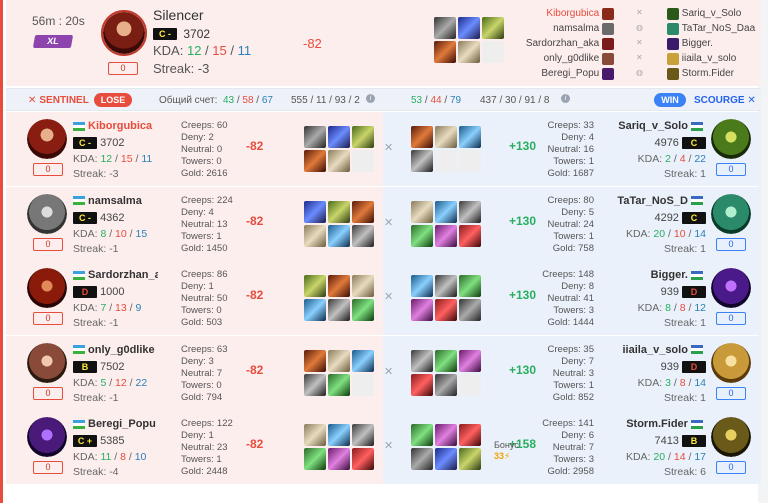  I want to click on roster-item: Sardorzhan_aka, so click(562, 43).